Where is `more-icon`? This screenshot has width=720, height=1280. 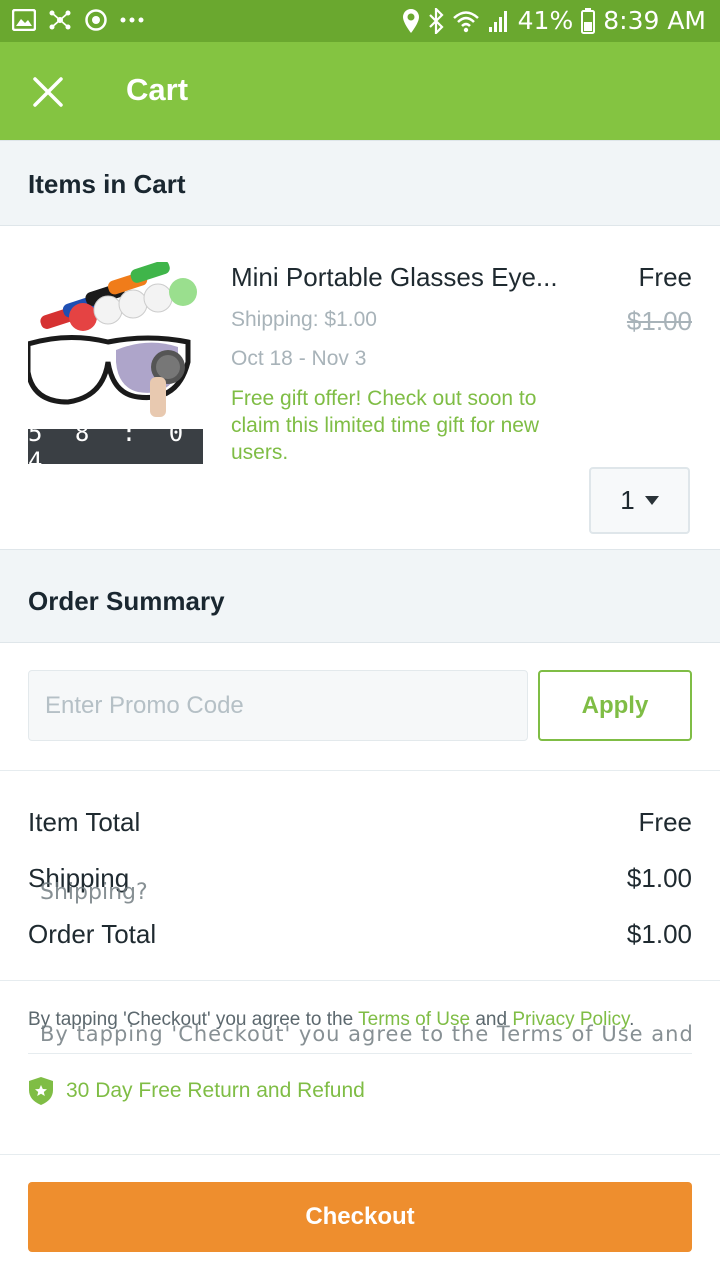 more-icon is located at coordinates (132, 20).